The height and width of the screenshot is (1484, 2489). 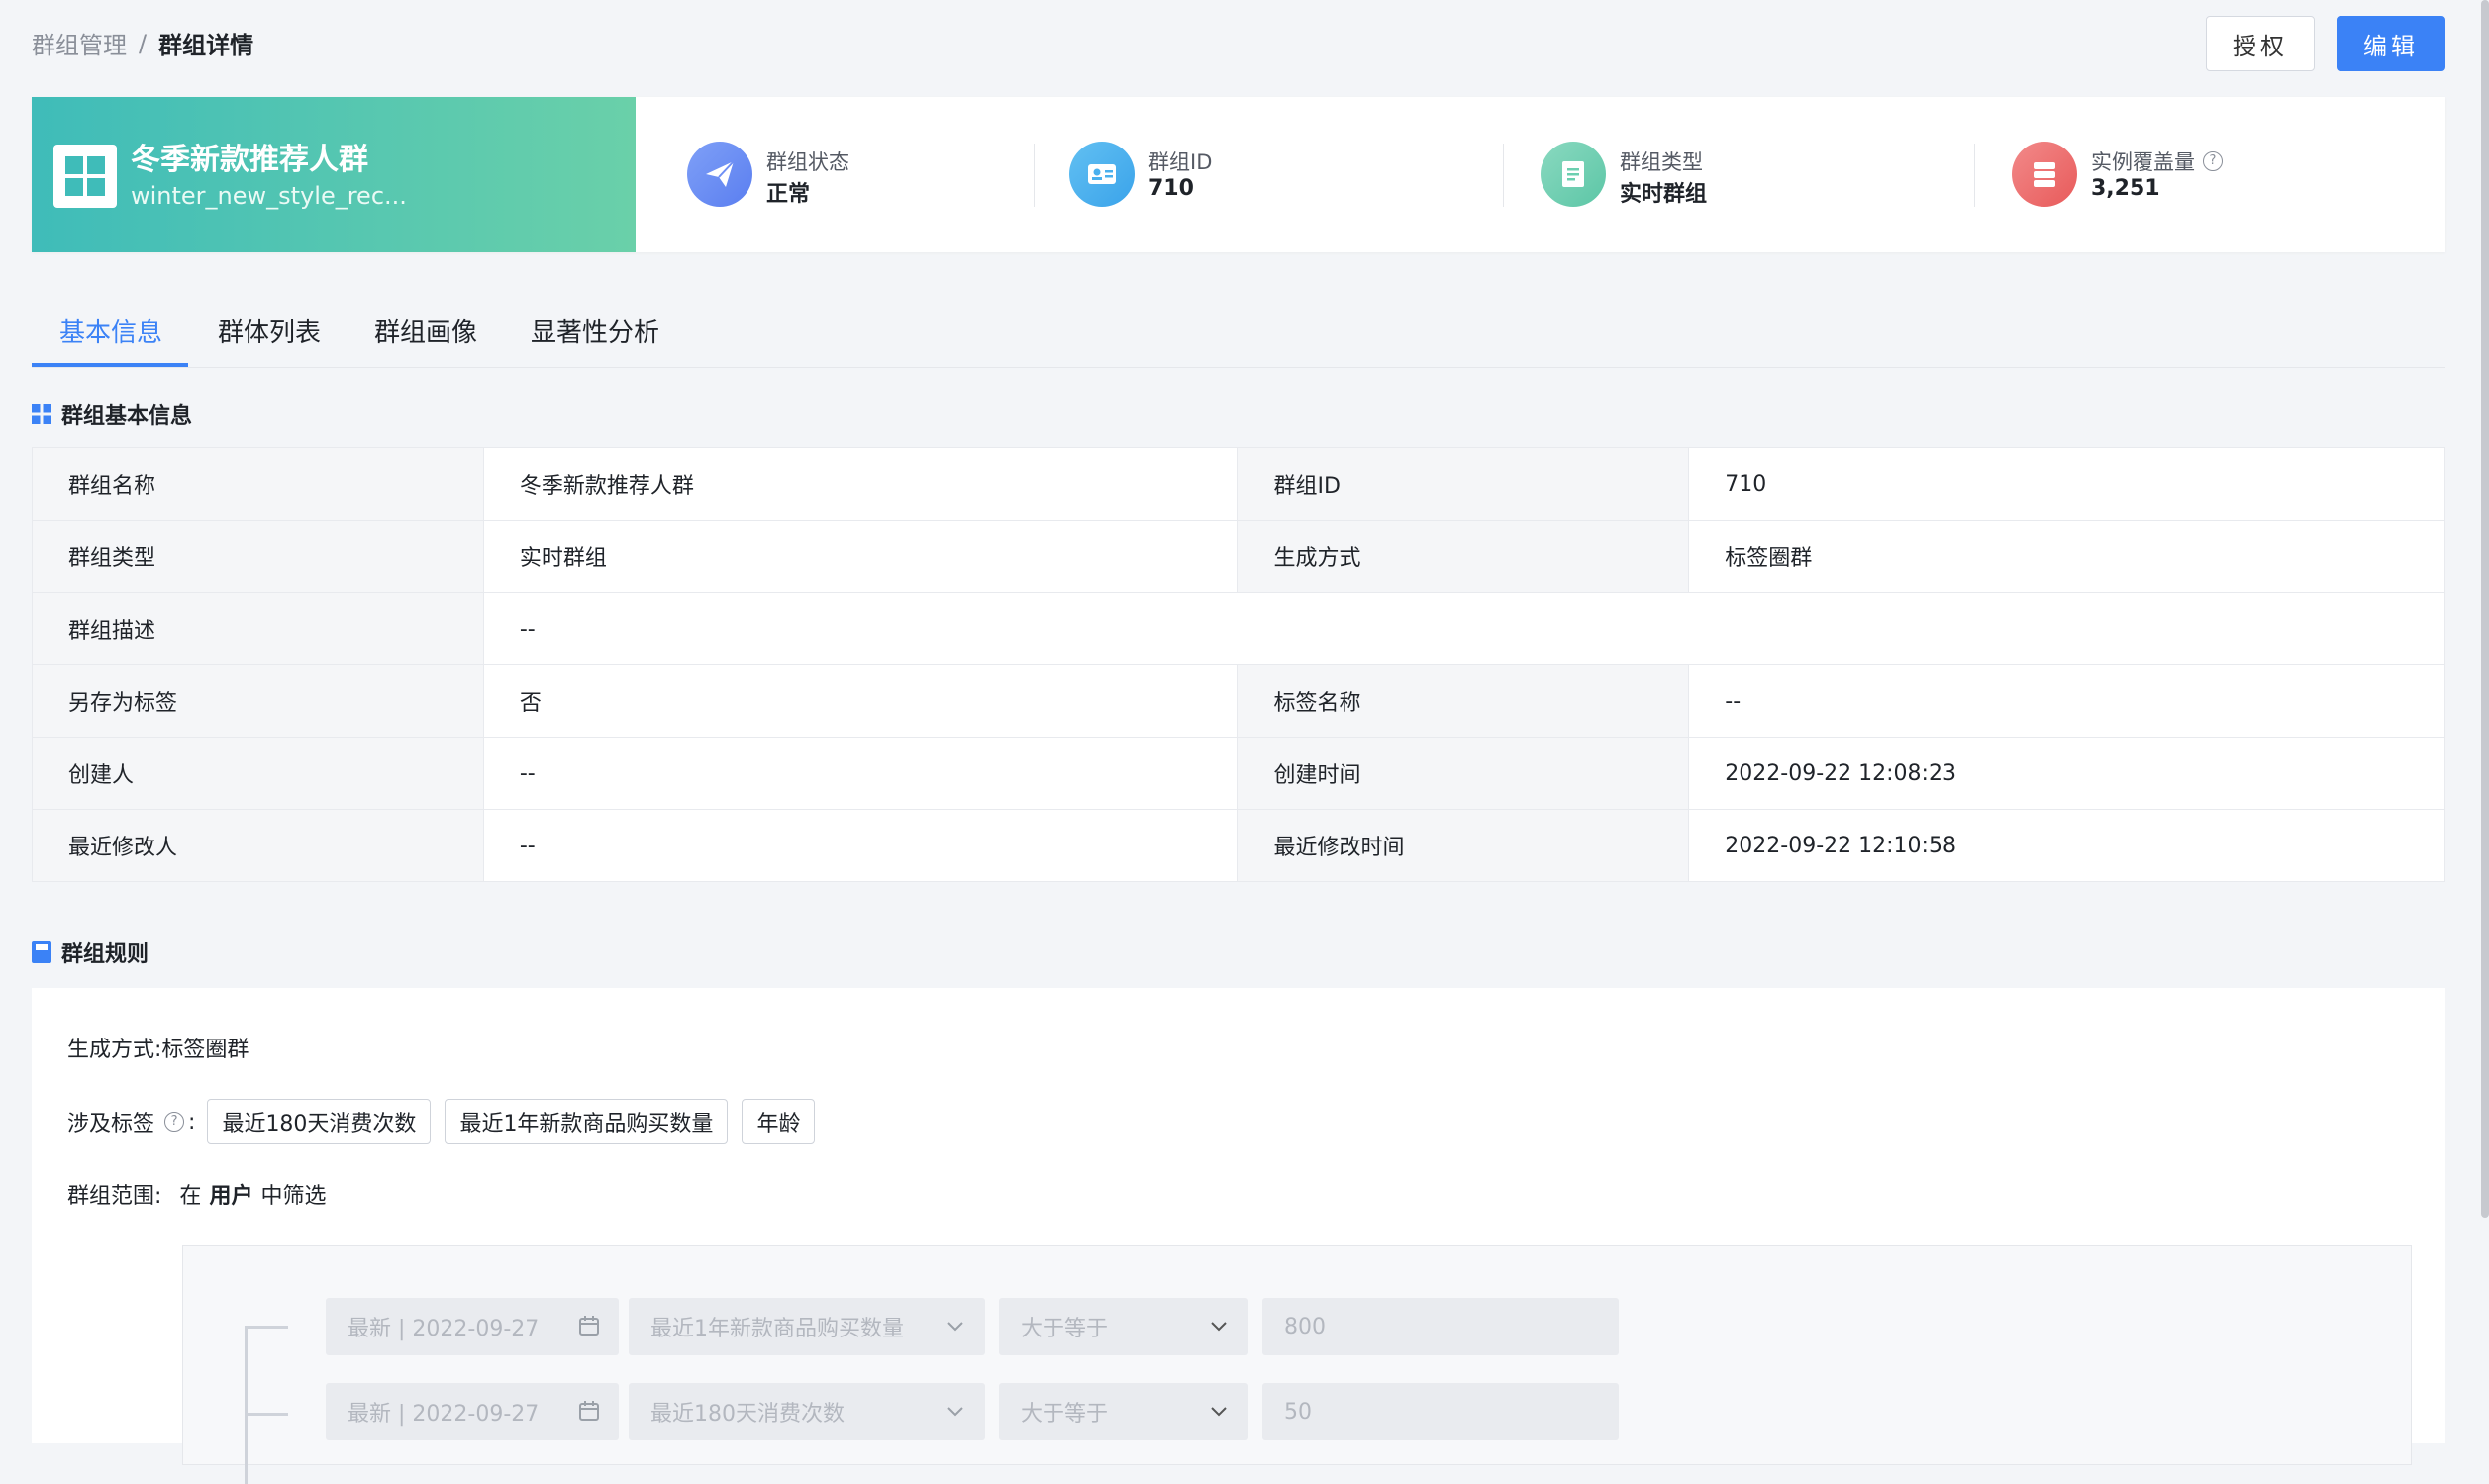 What do you see at coordinates (205, 1050) in the screenshot?
I see `rule-method-value: 标签圈群` at bounding box center [205, 1050].